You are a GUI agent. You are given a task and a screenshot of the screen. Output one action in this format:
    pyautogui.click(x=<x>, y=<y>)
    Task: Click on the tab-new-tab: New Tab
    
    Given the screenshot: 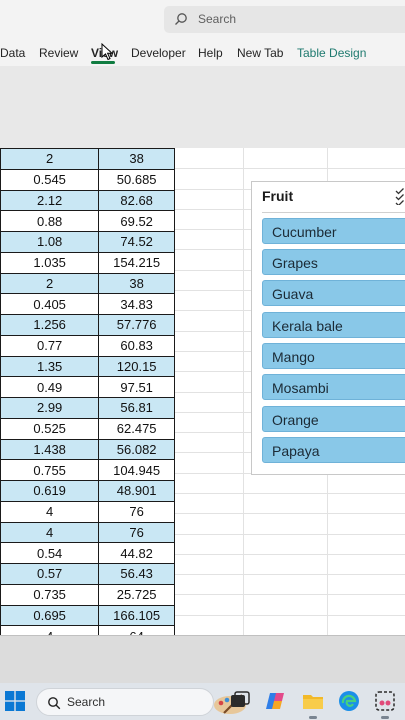 What is the action you would take?
    pyautogui.click(x=260, y=53)
    